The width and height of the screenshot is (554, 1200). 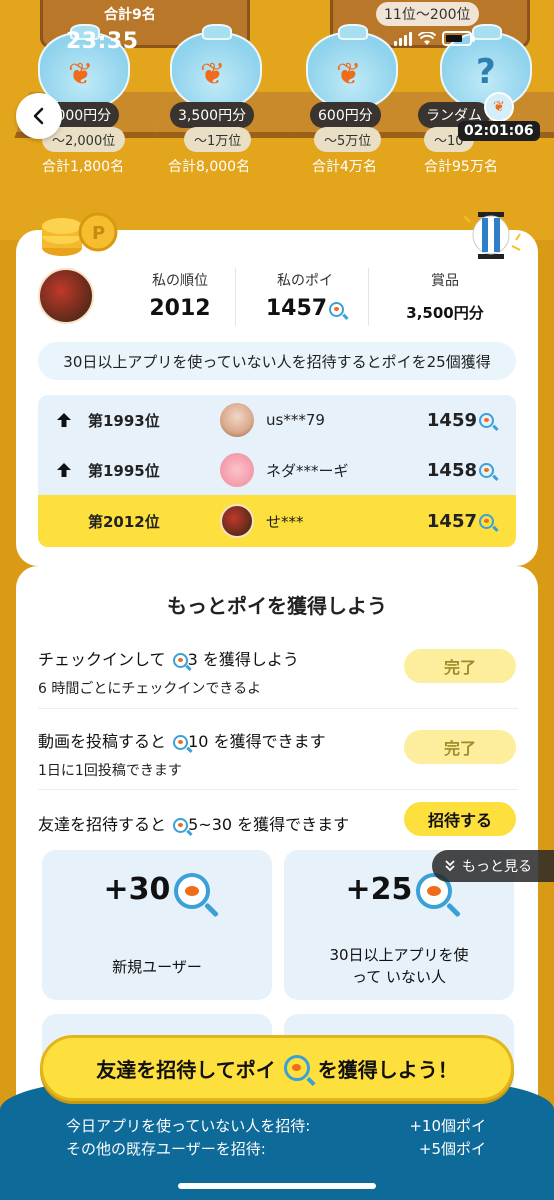 I want to click on reward-desc: 30日以上アプリを使って いない人, so click(x=399, y=966).